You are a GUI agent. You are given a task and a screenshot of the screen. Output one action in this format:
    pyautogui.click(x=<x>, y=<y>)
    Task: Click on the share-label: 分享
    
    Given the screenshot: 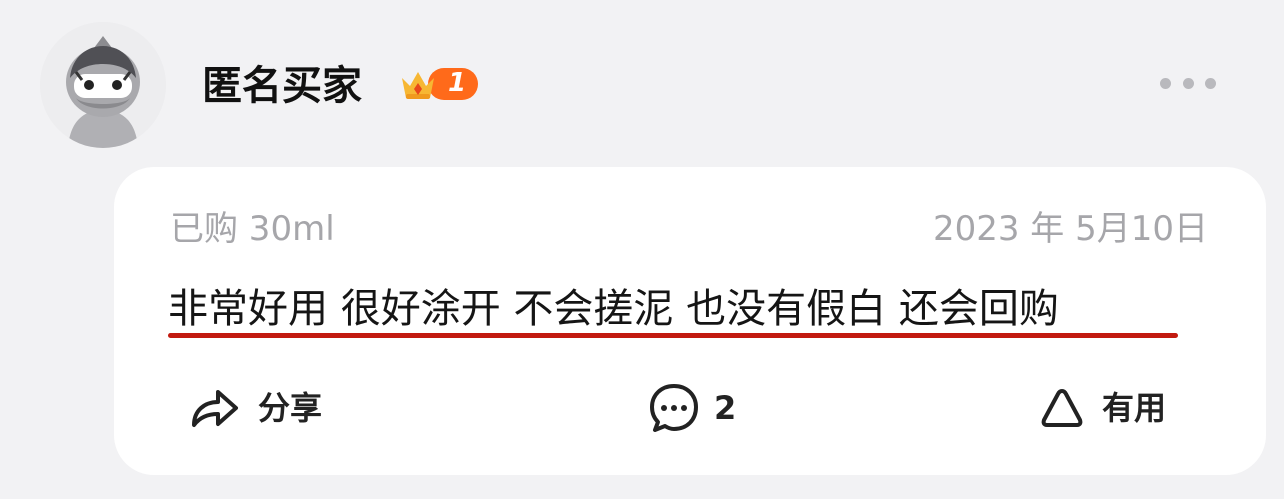 What is the action you would take?
    pyautogui.click(x=290, y=408)
    